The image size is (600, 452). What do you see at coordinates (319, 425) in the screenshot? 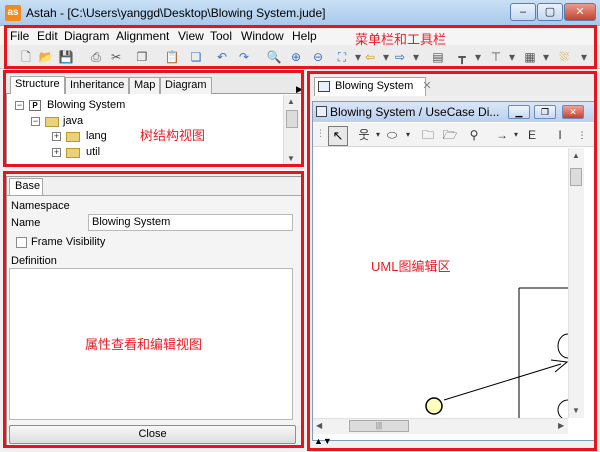
I see `scroll-left-icon: ◀` at bounding box center [319, 425].